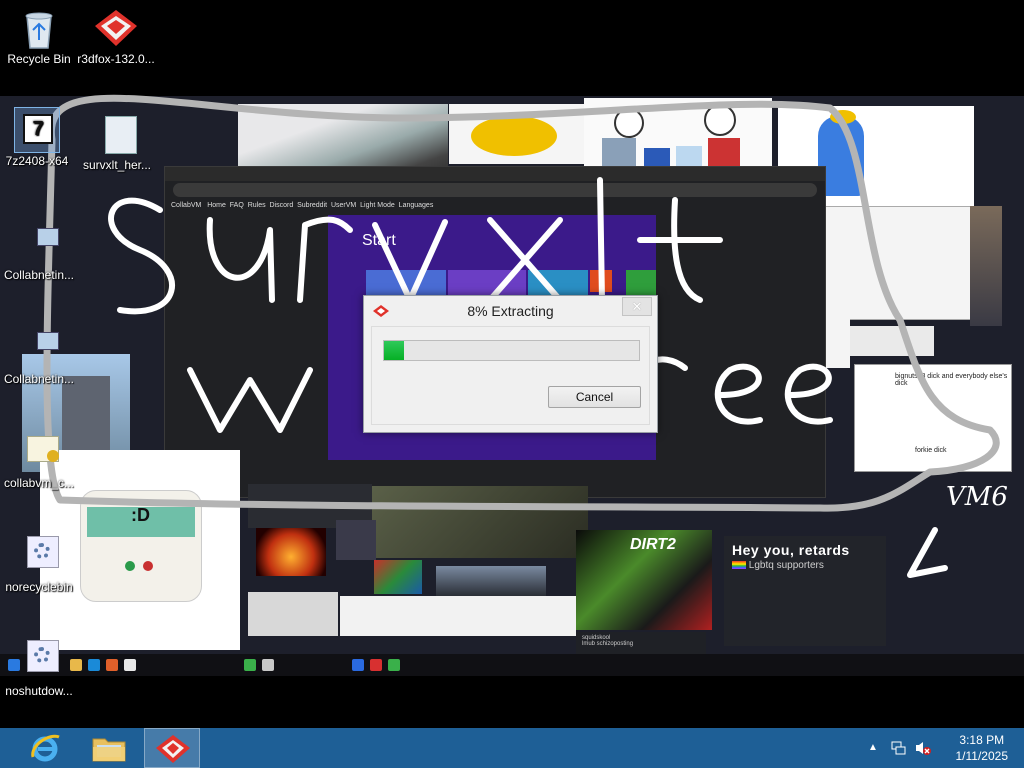 The height and width of the screenshot is (768, 1024). What do you see at coordinates (356, 540) in the screenshot?
I see `game-thumbnail-image` at bounding box center [356, 540].